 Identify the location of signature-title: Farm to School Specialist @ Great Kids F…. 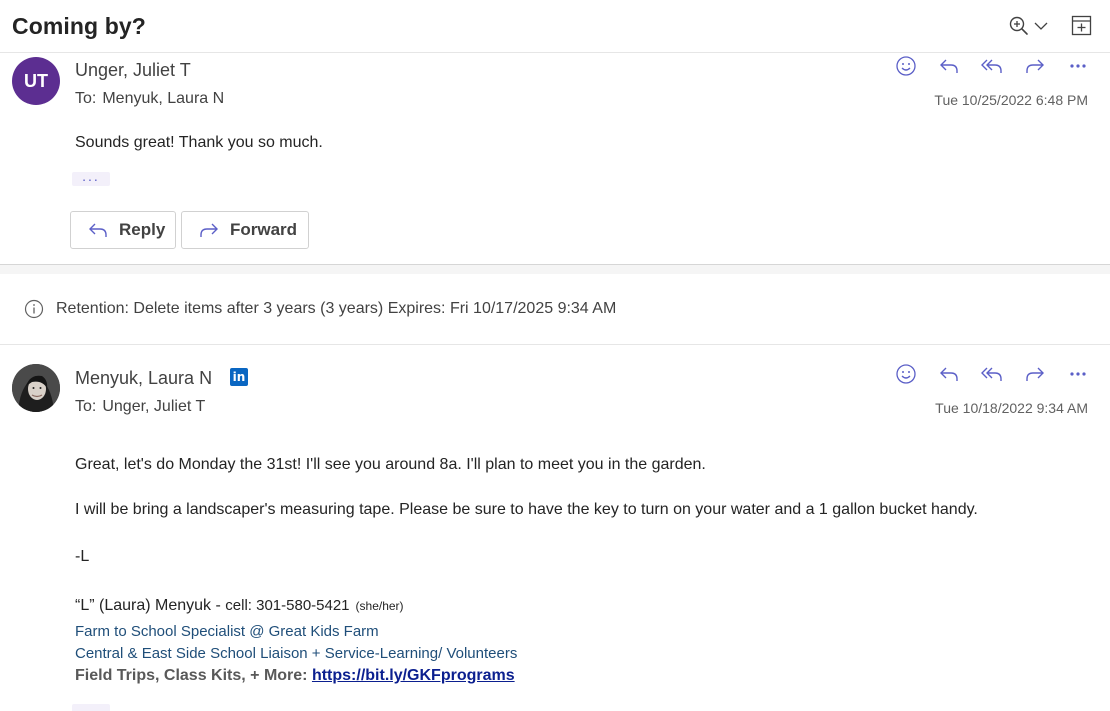
(227, 631).